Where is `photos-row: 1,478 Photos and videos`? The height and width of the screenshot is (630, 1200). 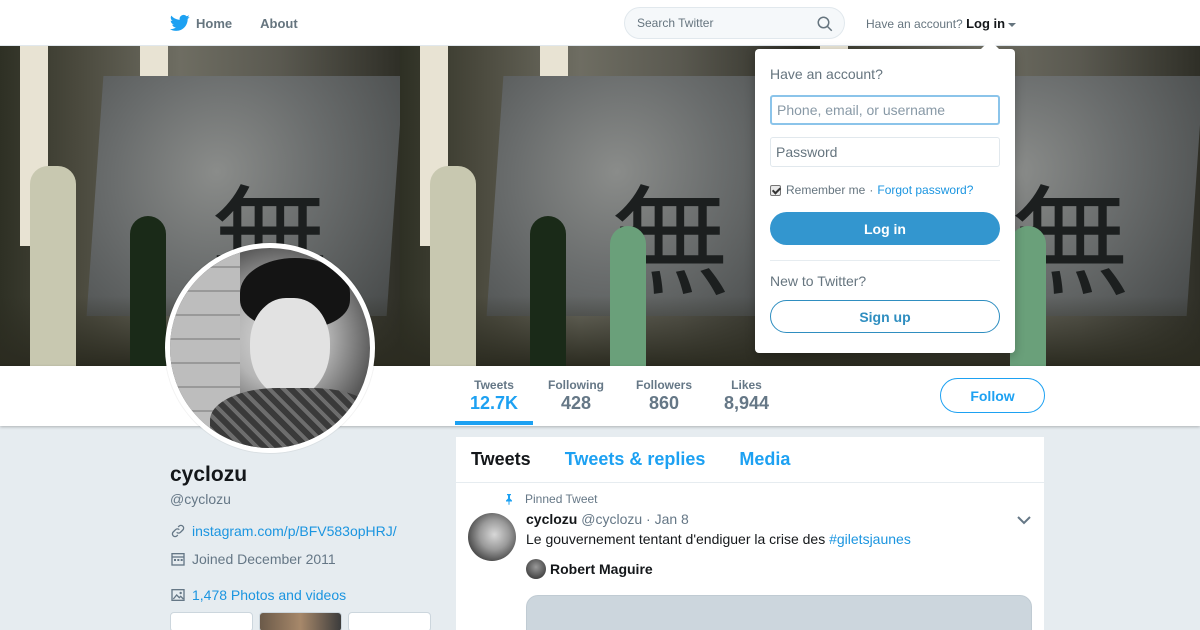 photos-row: 1,478 Photos and videos is located at coordinates (258, 595).